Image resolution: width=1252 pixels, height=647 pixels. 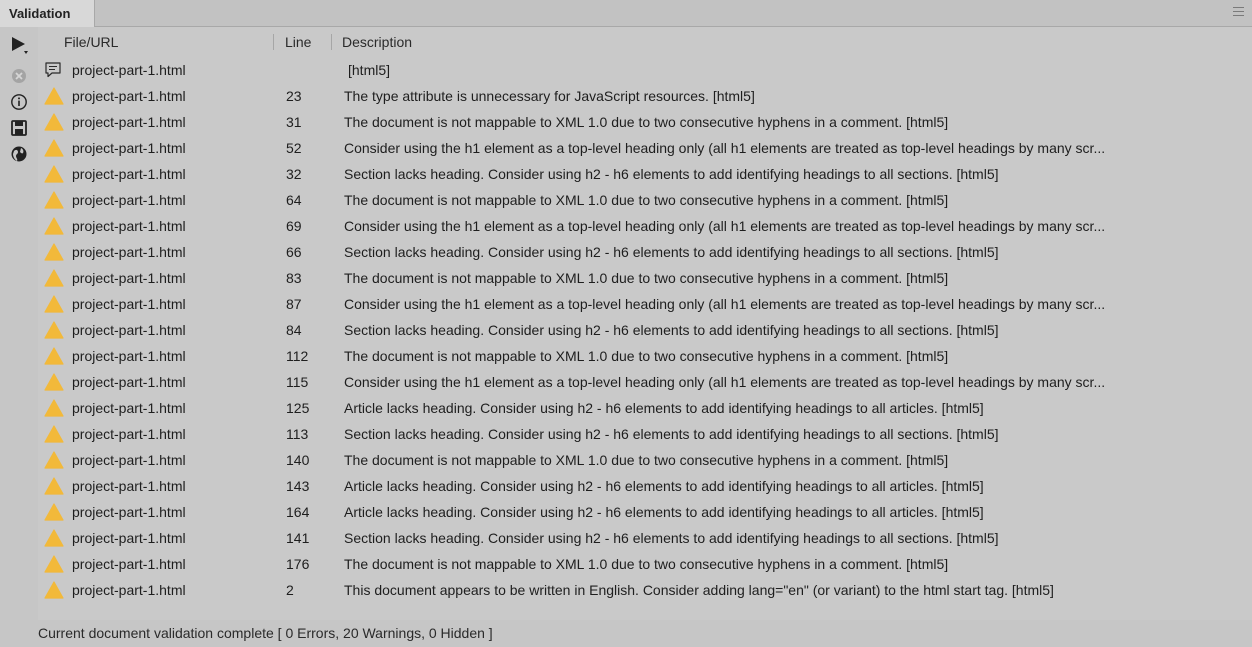 What do you see at coordinates (295, 42) in the screenshot?
I see `column-header-line: Line` at bounding box center [295, 42].